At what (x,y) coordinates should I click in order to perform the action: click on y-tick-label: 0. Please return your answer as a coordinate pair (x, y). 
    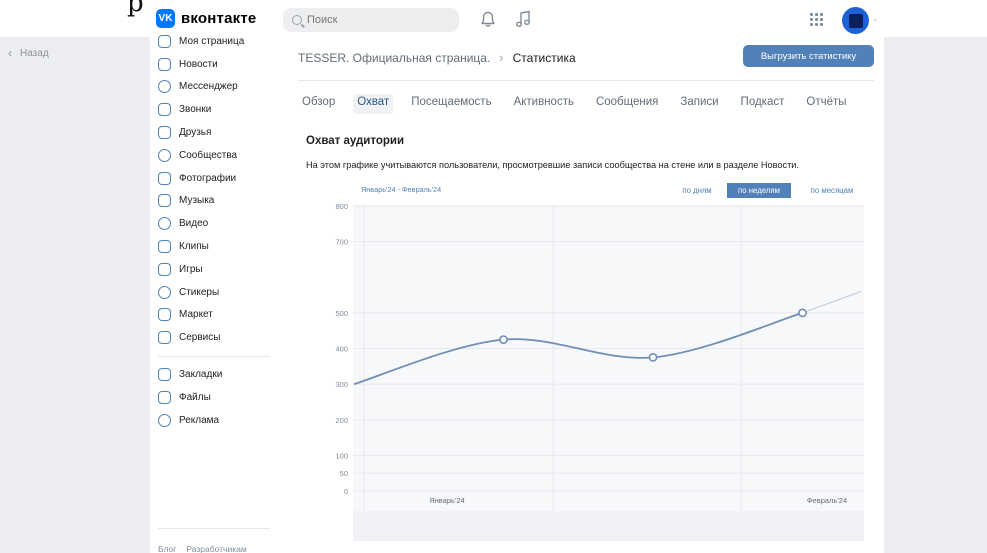
    Looking at the image, I should click on (346, 491).